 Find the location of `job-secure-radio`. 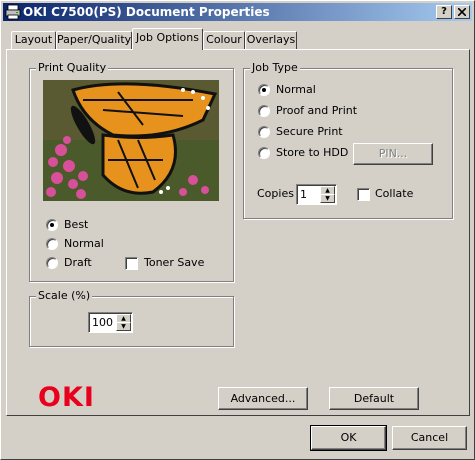

job-secure-radio is located at coordinates (264, 132).